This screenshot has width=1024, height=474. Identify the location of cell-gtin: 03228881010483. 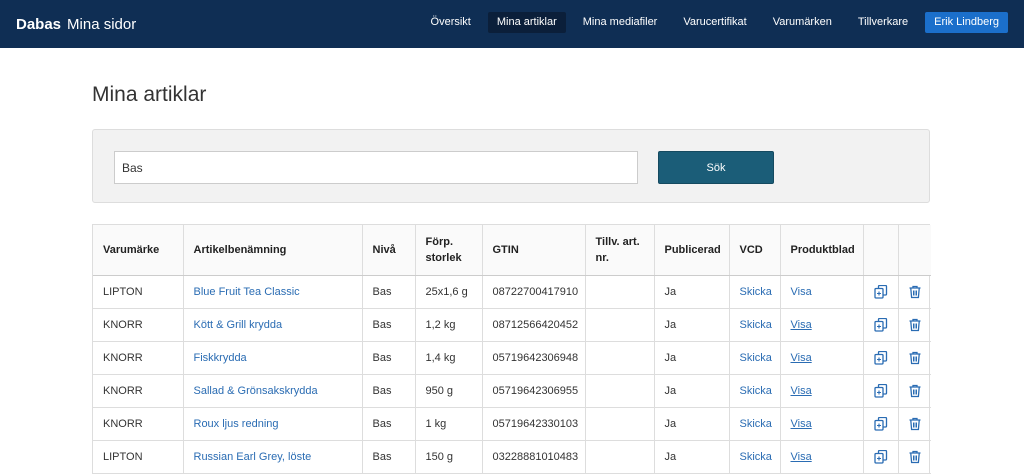
(534, 457).